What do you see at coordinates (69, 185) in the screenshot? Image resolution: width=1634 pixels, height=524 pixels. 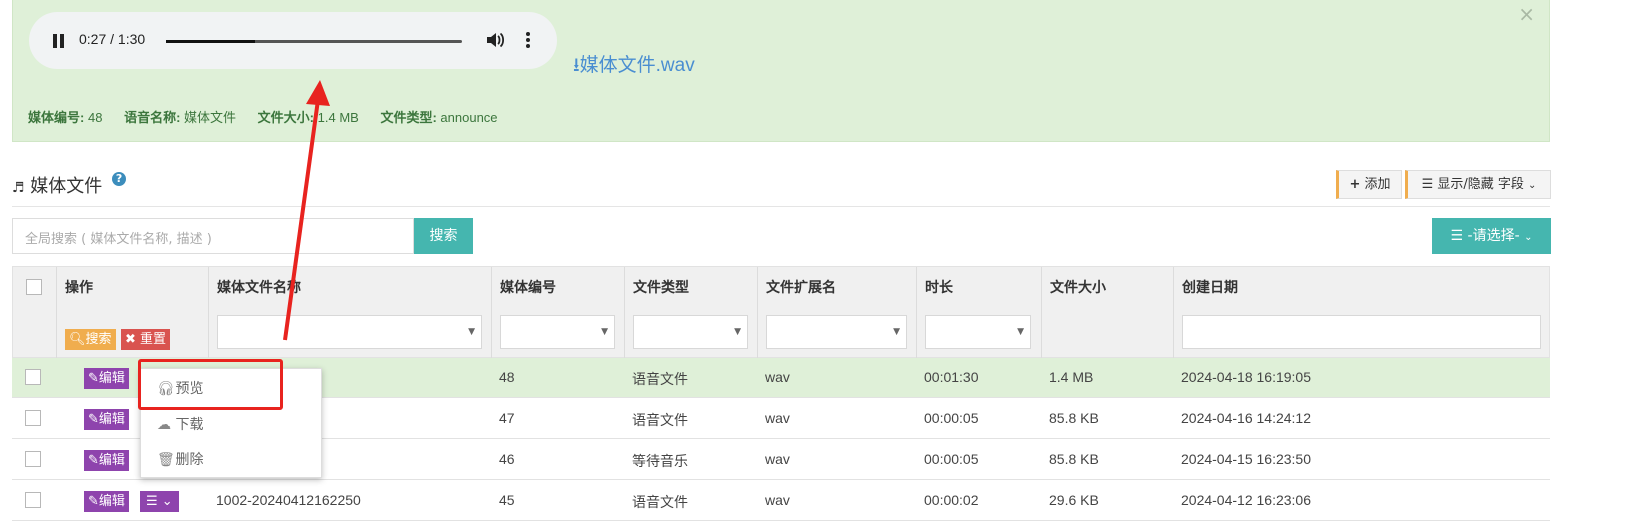 I see `section-title: ♬ 媒体文件 ?` at bounding box center [69, 185].